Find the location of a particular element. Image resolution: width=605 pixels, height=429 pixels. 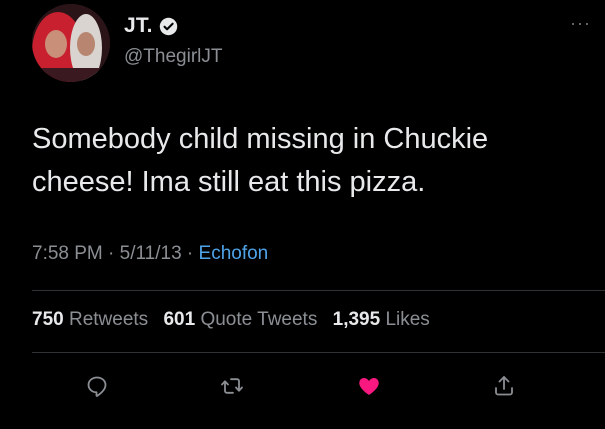

reply-button is located at coordinates (97, 386).